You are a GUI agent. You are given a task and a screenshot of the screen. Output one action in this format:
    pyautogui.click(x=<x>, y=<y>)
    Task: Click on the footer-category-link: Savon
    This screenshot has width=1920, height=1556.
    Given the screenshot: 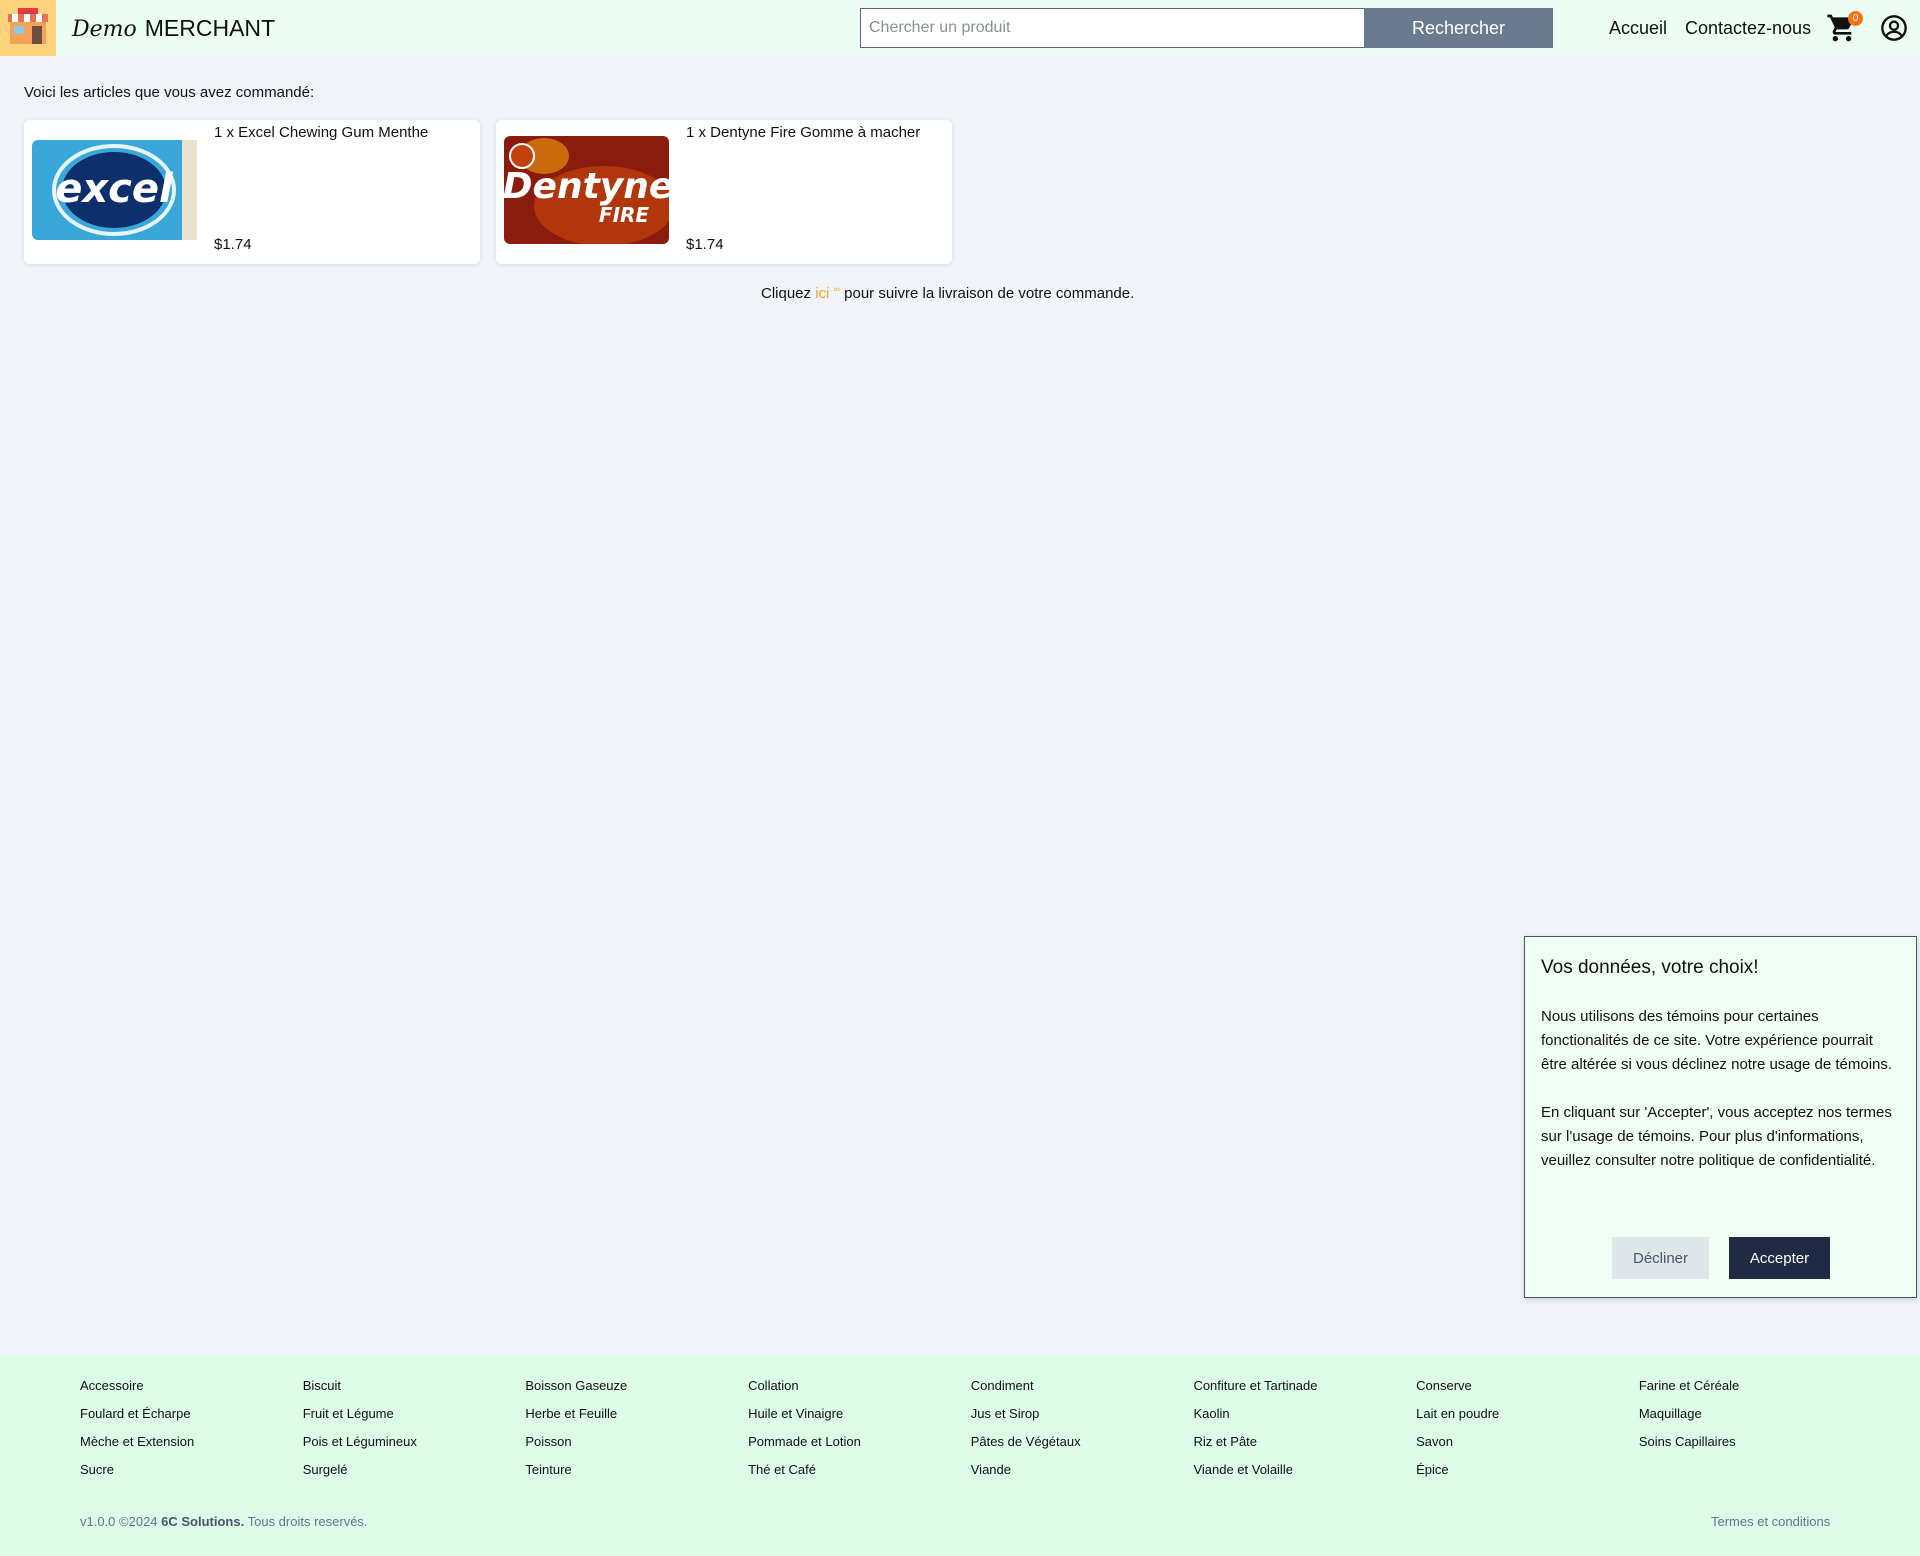 What is the action you would take?
    pyautogui.click(x=1527, y=1448)
    